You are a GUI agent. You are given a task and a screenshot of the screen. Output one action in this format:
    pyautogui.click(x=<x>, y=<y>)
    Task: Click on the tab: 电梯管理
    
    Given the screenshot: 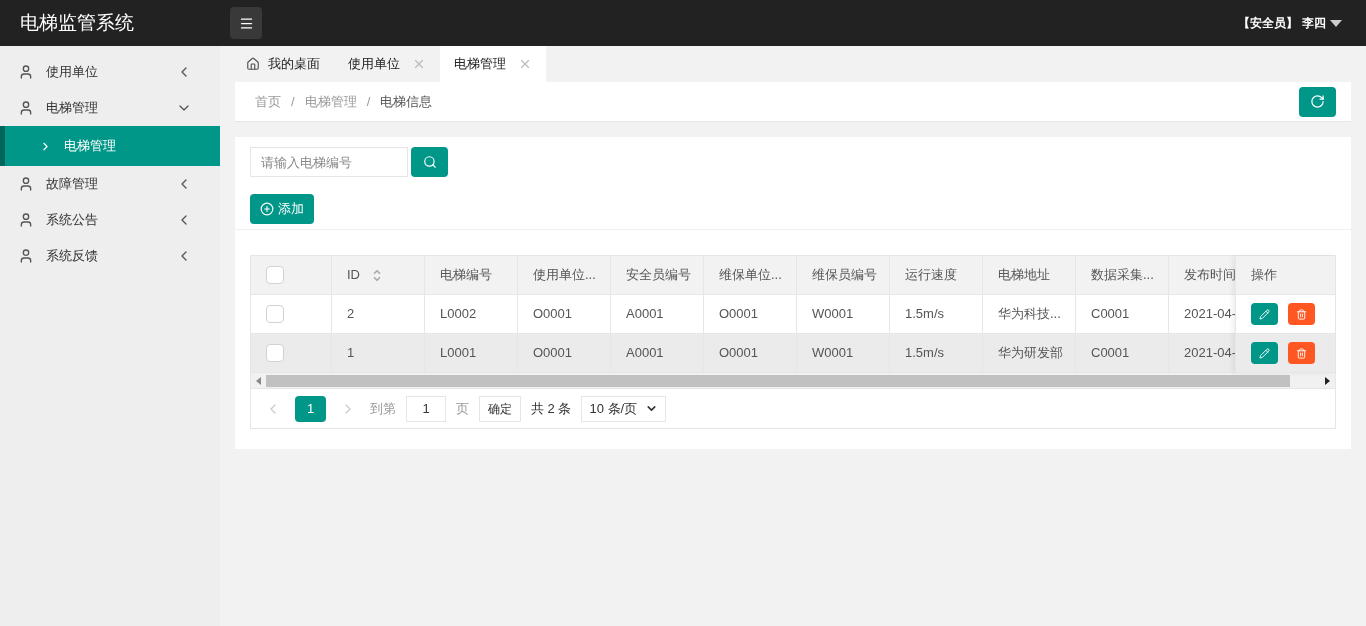 What is the action you would take?
    pyautogui.click(x=493, y=64)
    